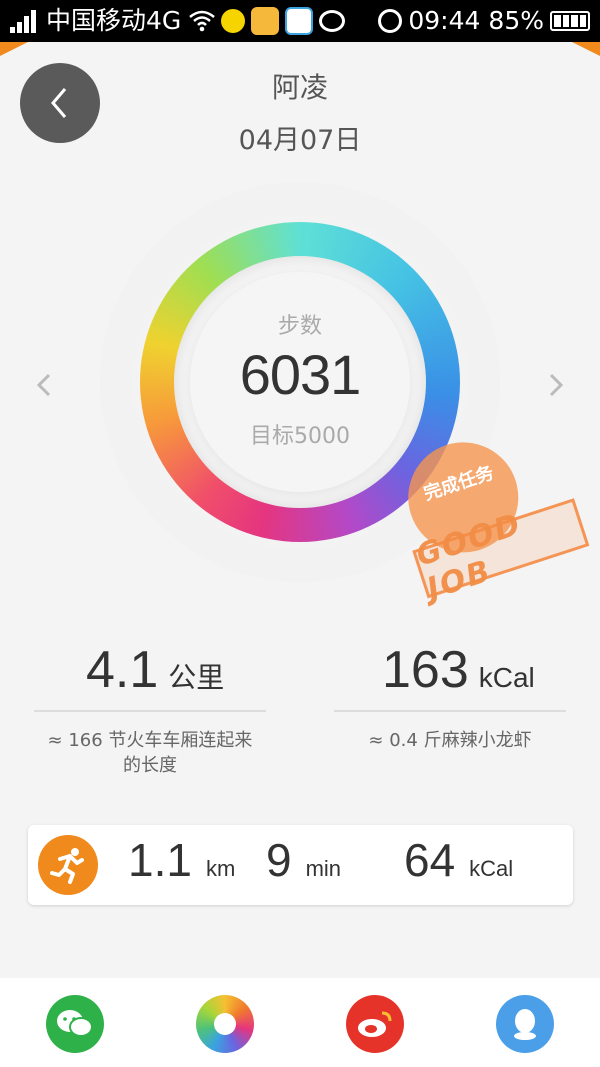  Describe the element at coordinates (300, 374) in the screenshot. I see `steps-count: 6031` at that location.